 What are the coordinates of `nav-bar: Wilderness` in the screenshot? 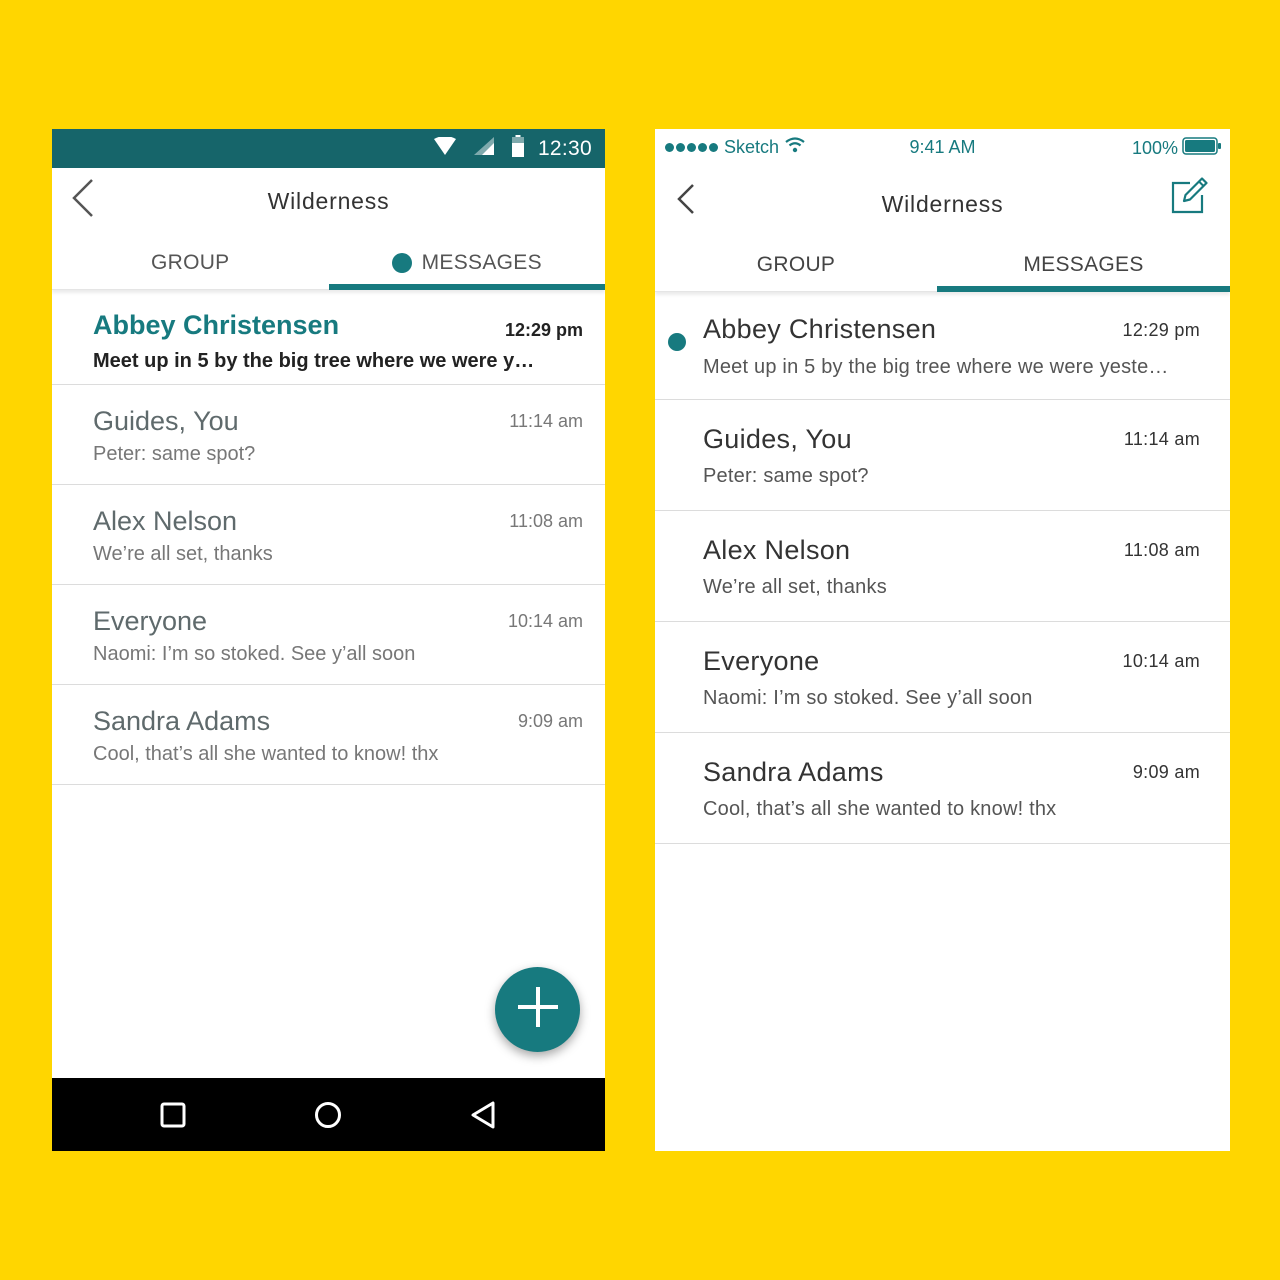 It's located at (942, 204).